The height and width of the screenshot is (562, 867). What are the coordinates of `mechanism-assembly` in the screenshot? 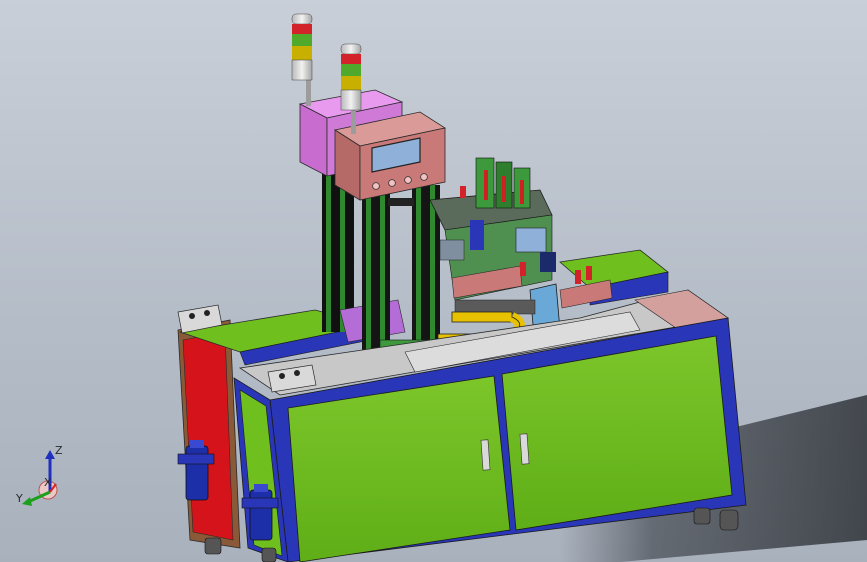 It's located at (521, 247).